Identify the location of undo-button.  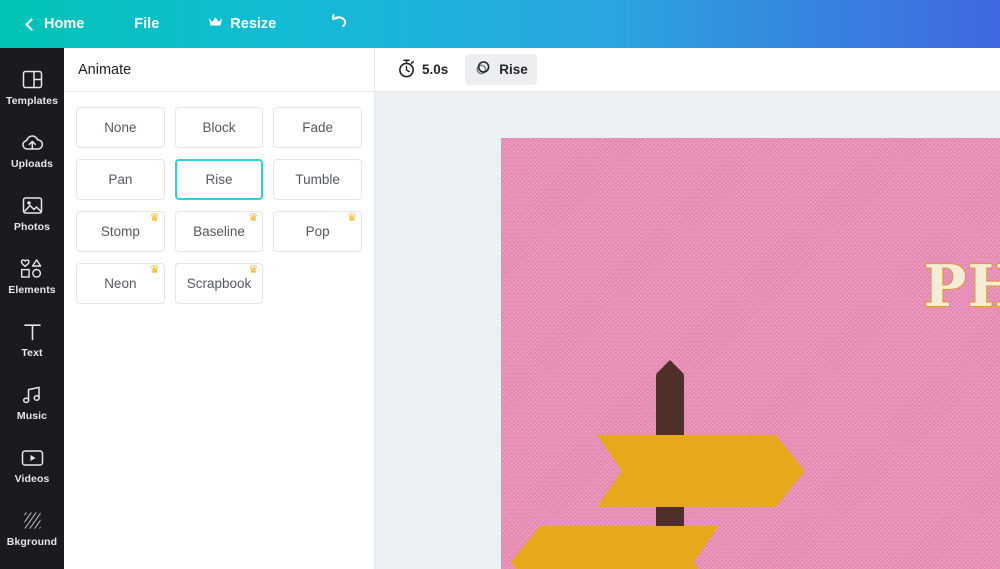
(339, 24).